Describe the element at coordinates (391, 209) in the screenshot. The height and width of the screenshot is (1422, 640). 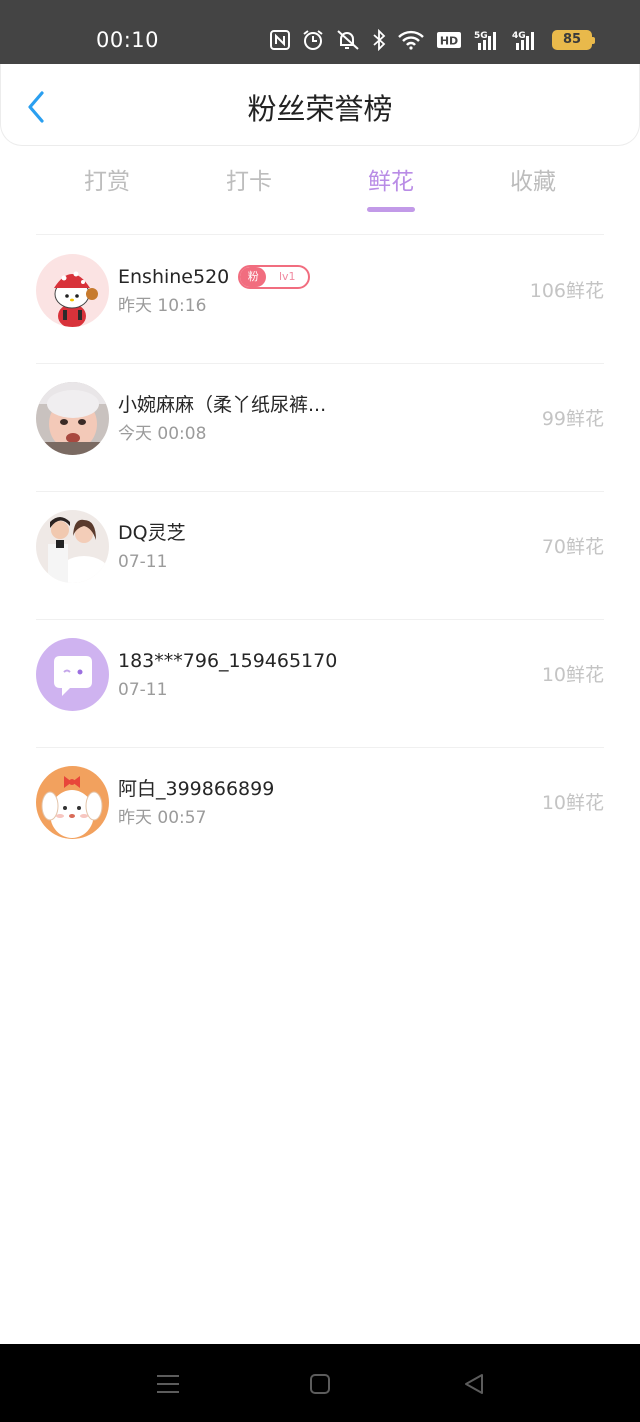
I see `active-tab-indicator` at that location.